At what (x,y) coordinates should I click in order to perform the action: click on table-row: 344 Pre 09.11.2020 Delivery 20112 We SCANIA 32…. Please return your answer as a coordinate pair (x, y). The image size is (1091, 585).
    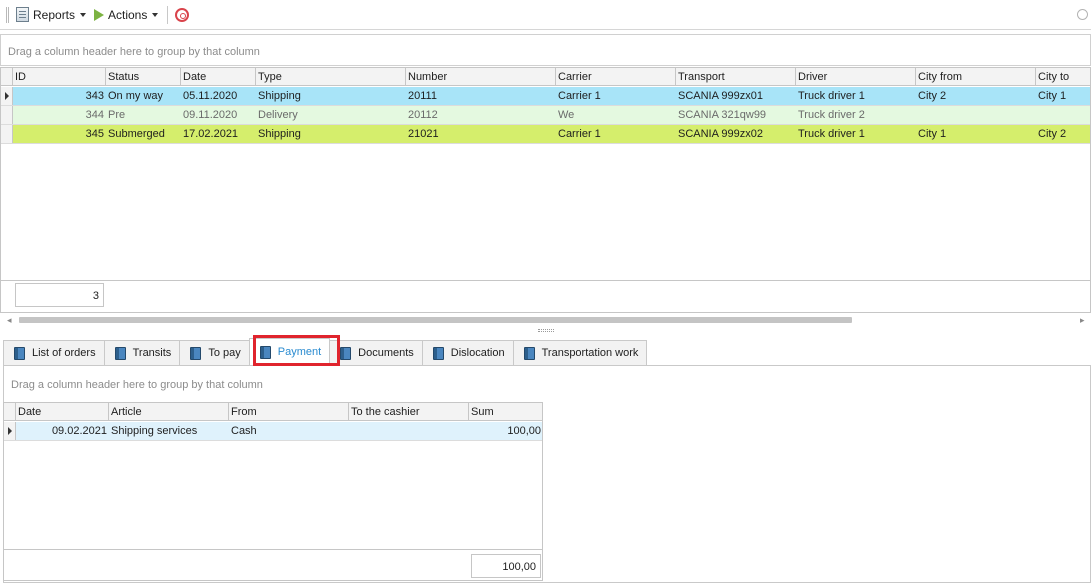
    Looking at the image, I should click on (545, 115).